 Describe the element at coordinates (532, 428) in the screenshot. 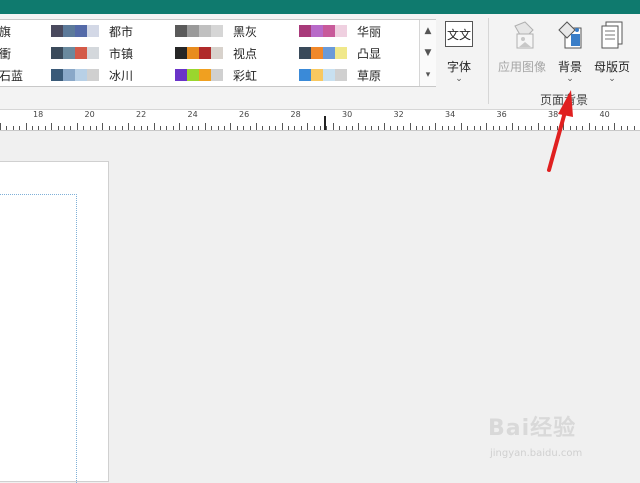

I see `watermark-logo: Bai经验` at that location.